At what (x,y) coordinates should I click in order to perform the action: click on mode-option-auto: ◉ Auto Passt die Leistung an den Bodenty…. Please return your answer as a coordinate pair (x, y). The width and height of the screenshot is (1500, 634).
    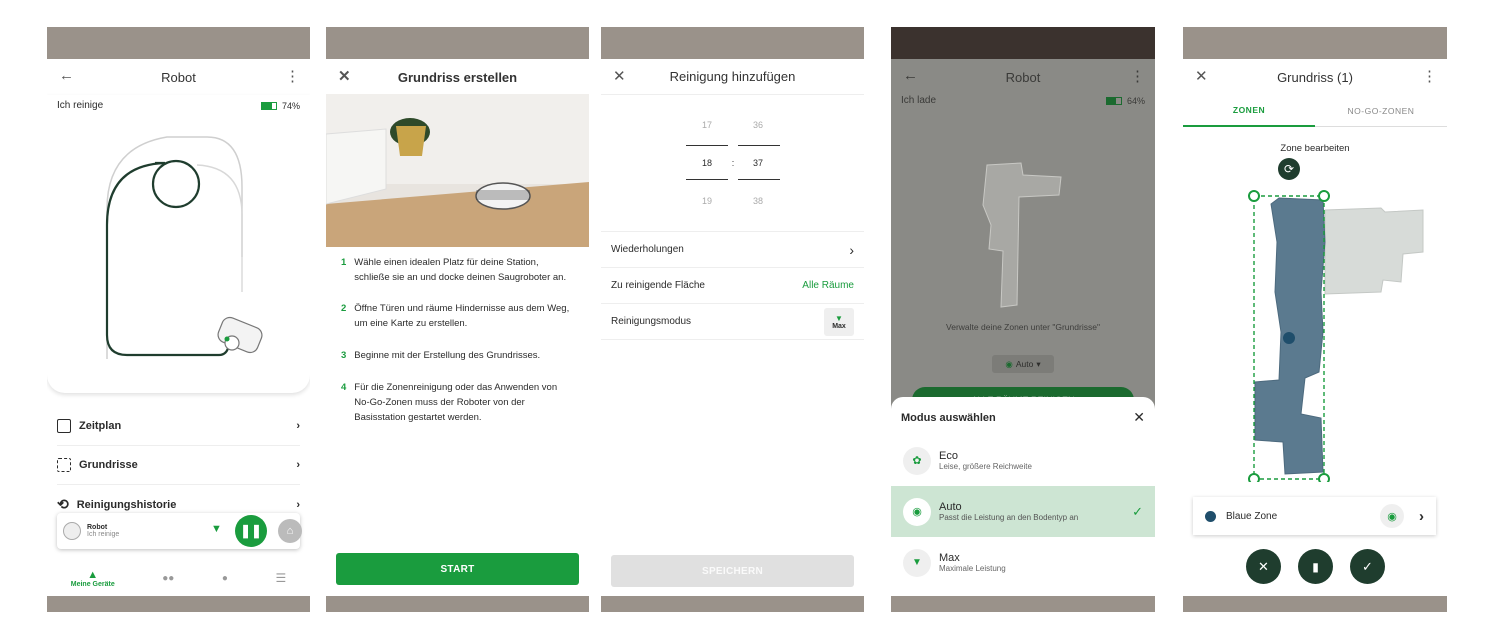
    Looking at the image, I should click on (1023, 511).